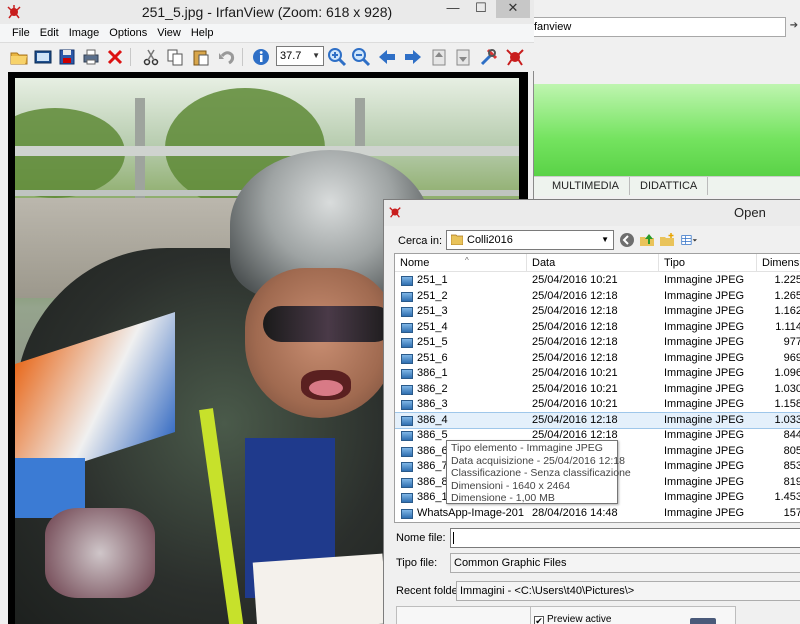 This screenshot has width=800, height=624. What do you see at coordinates (169, 33) in the screenshot?
I see `menu-view: View` at bounding box center [169, 33].